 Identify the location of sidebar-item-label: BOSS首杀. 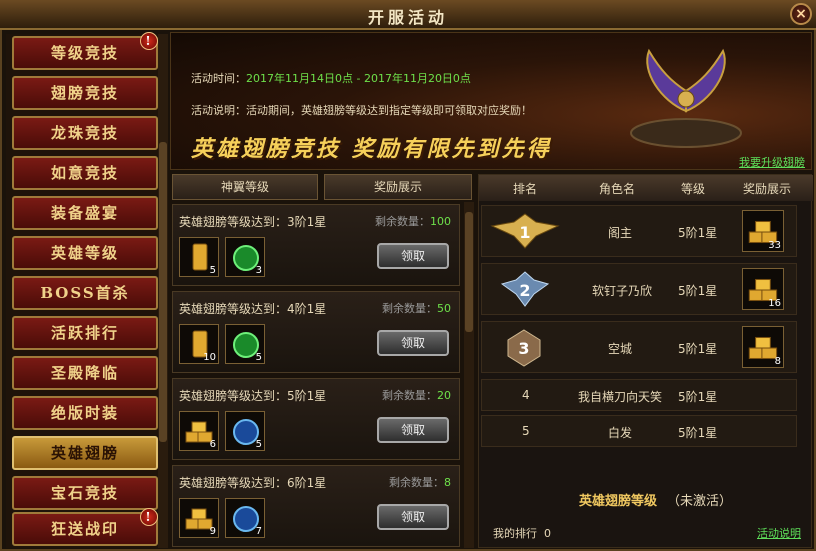
(85, 293).